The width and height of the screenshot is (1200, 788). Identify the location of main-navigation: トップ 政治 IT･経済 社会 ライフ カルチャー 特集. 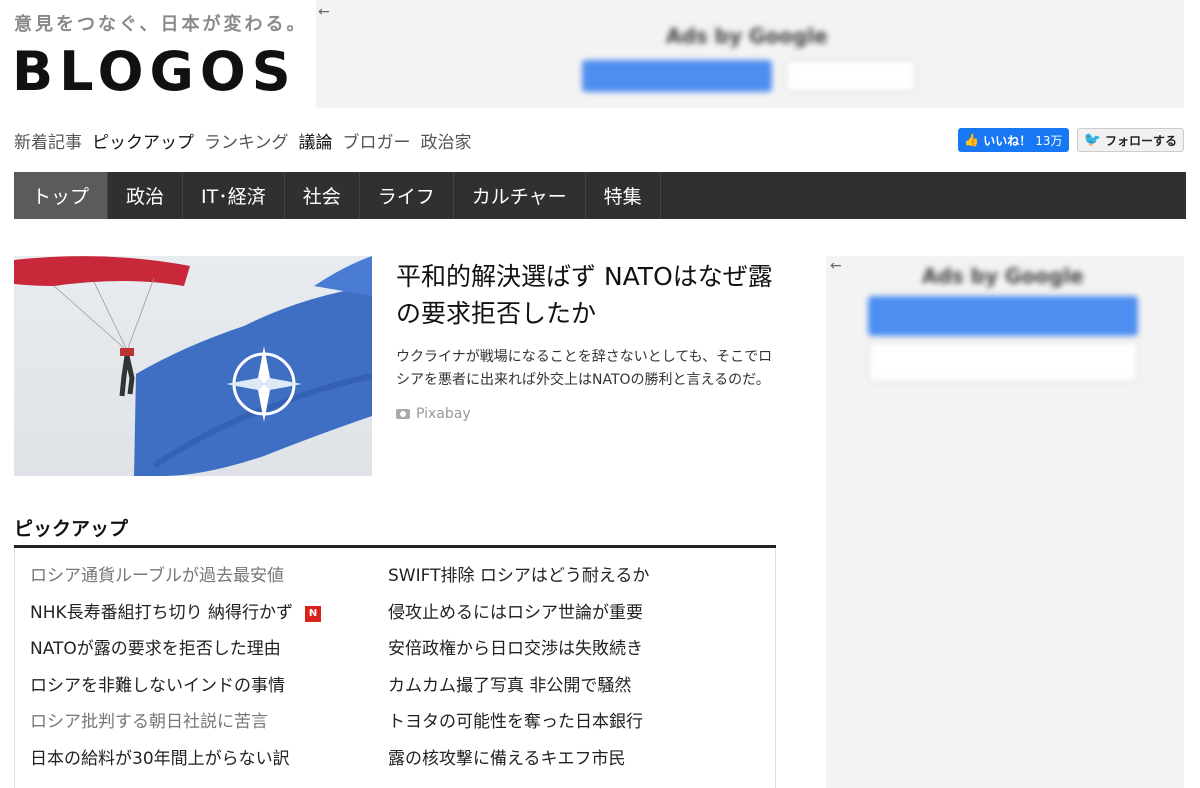
(600, 195).